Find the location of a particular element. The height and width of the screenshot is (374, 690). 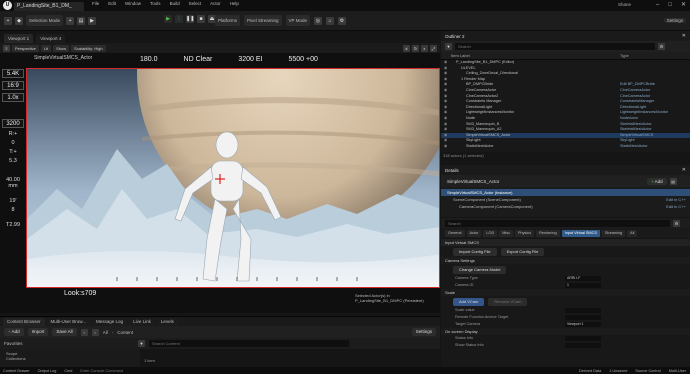

platforms-button: Platforms is located at coordinates (228, 20).